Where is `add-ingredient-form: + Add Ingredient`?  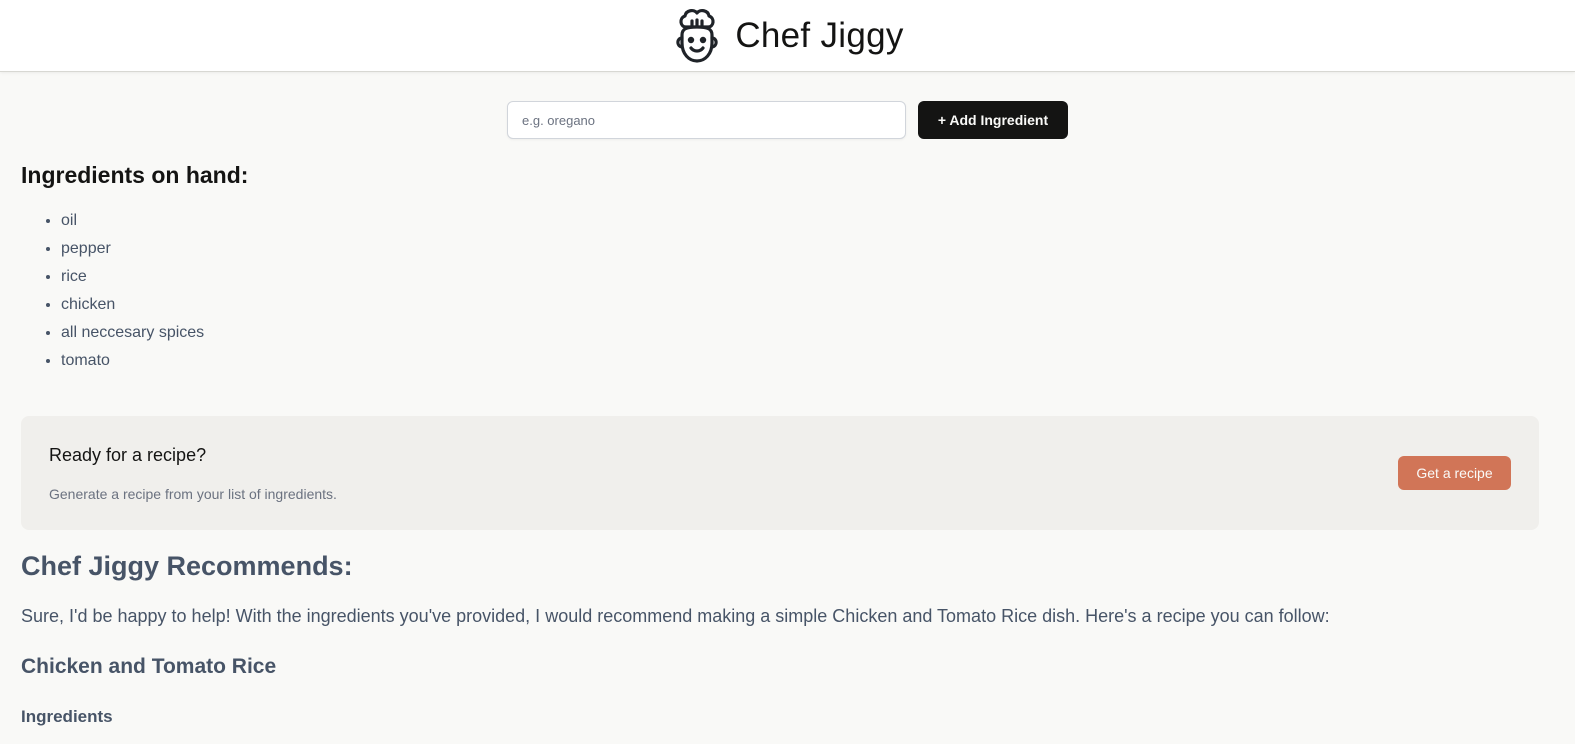
add-ingredient-form: + Add Ingredient is located at coordinates (787, 120).